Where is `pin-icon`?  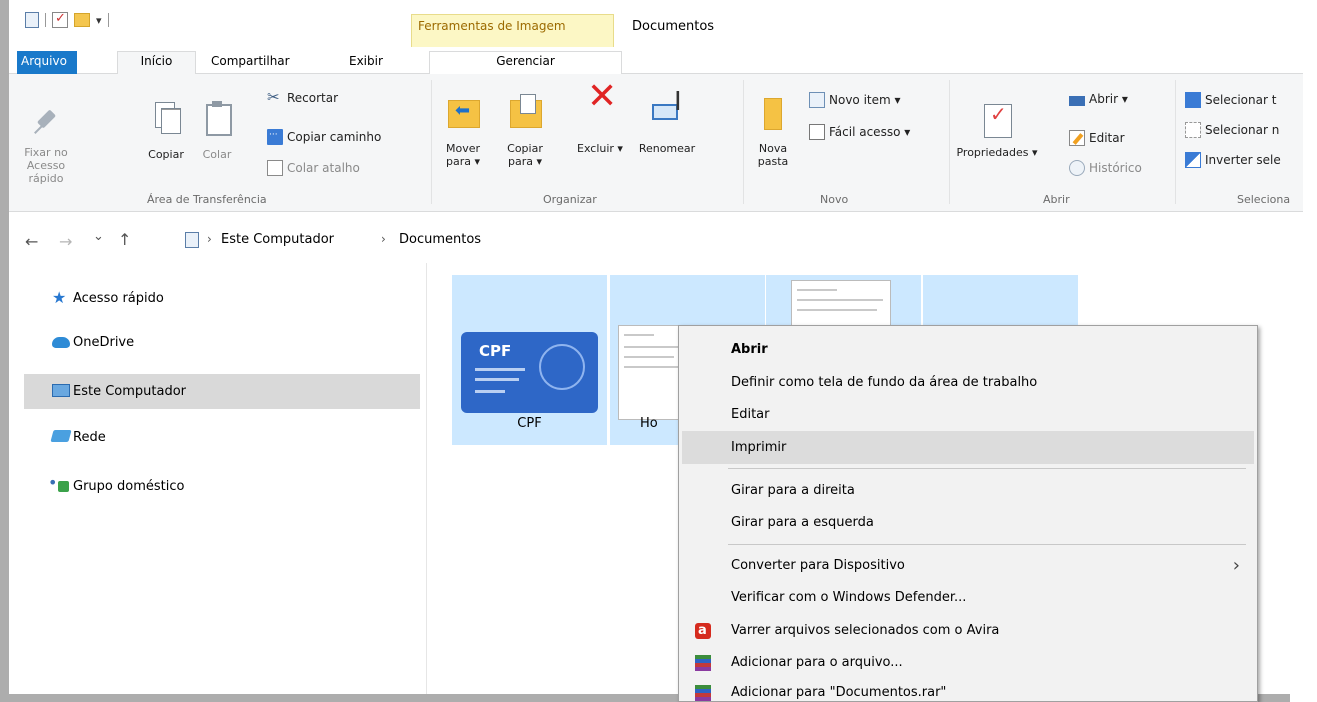
pin-icon is located at coordinates (46, 123).